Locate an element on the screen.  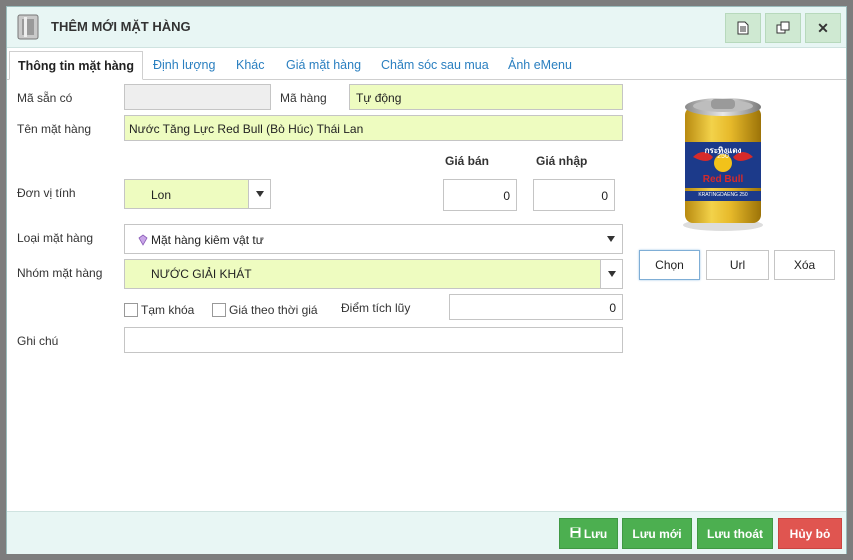
sale-price-label: Giá bán is located at coordinates (467, 161).